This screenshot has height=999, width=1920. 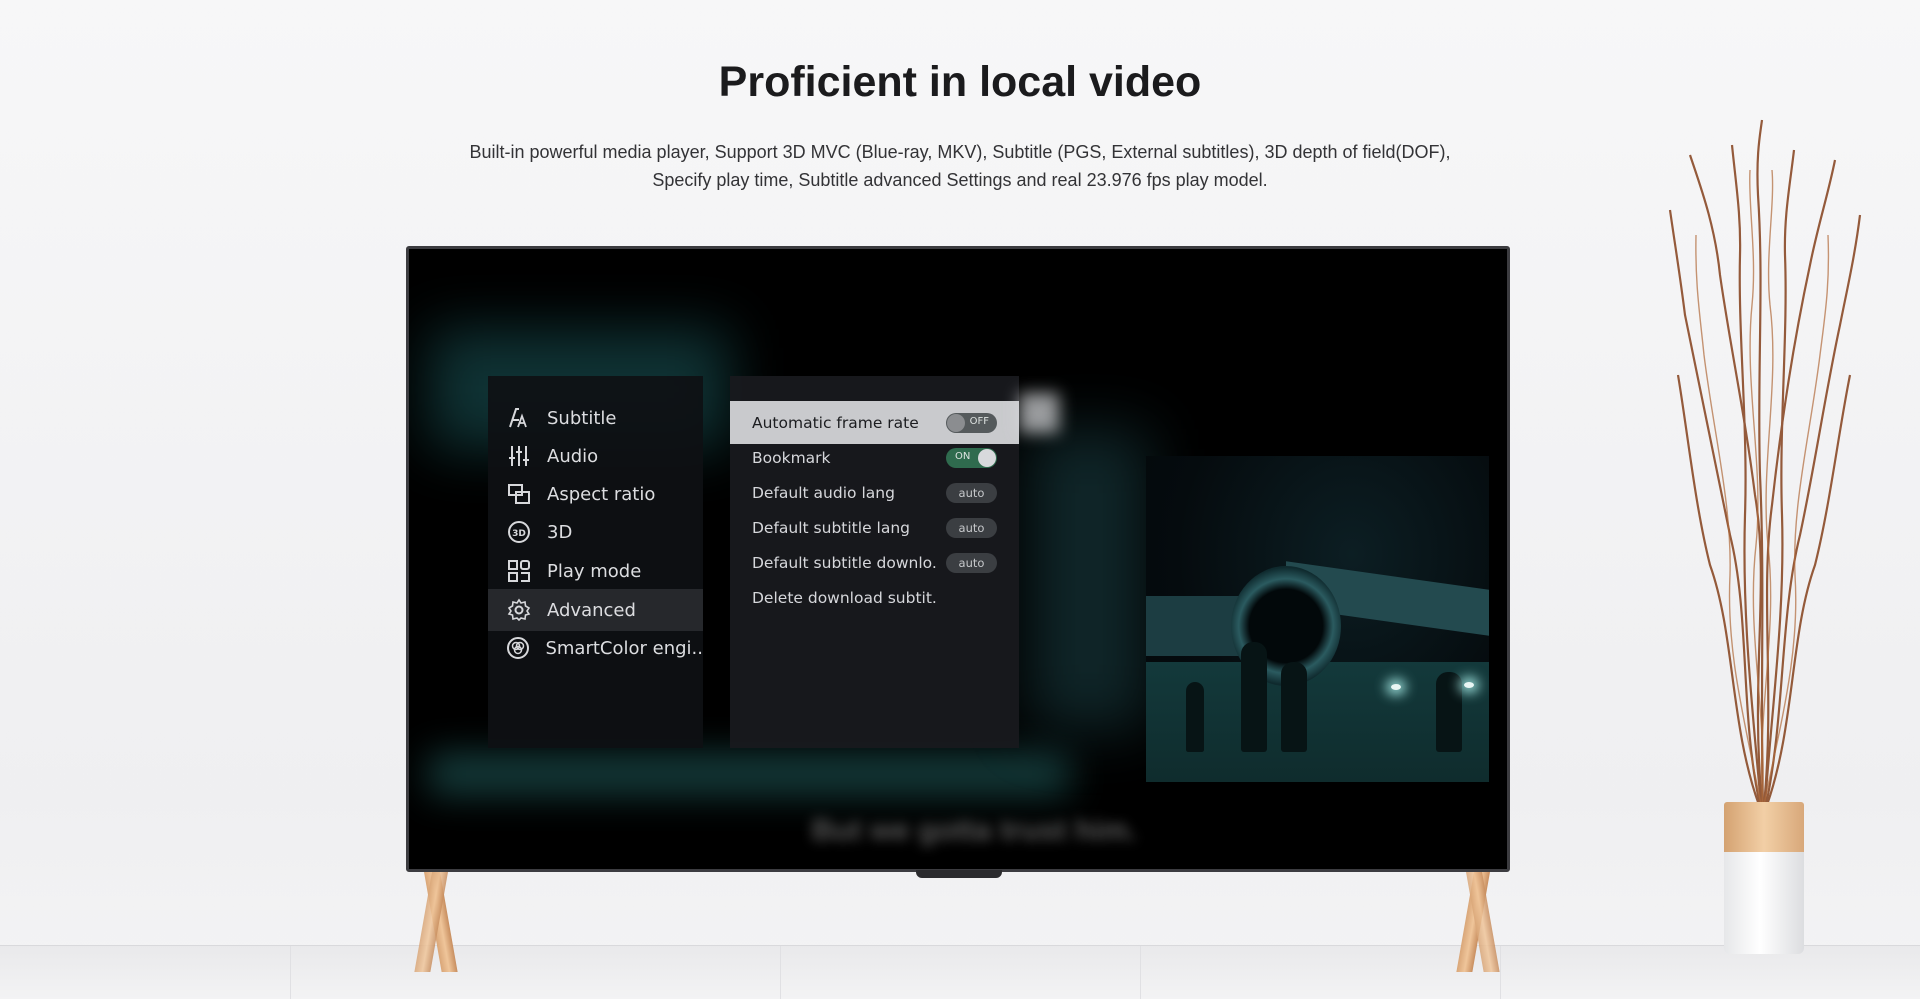 I want to click on play-mode-icon, so click(x=519, y=571).